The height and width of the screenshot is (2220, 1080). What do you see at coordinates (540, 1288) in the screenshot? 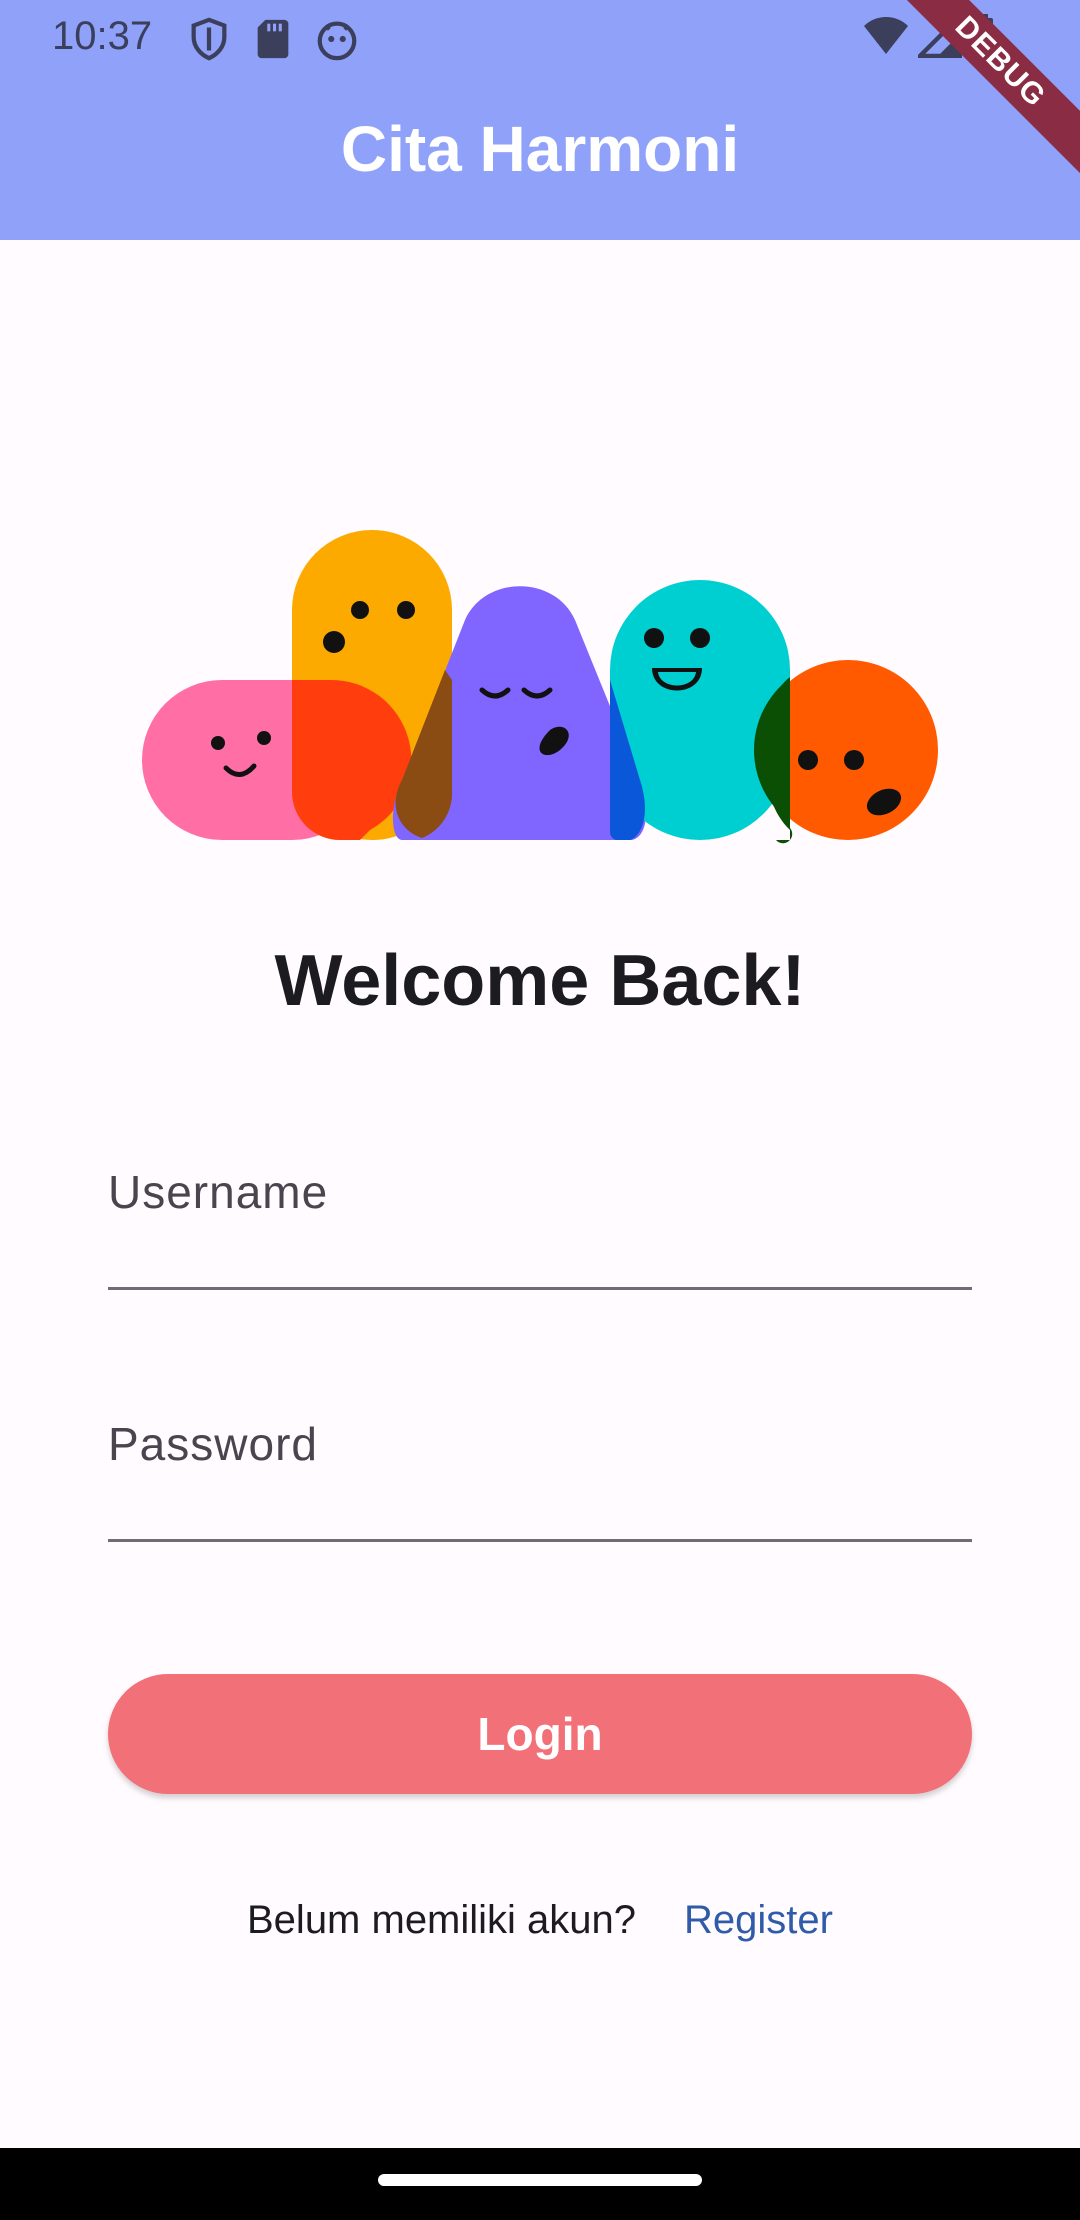
I see `username-underline` at bounding box center [540, 1288].